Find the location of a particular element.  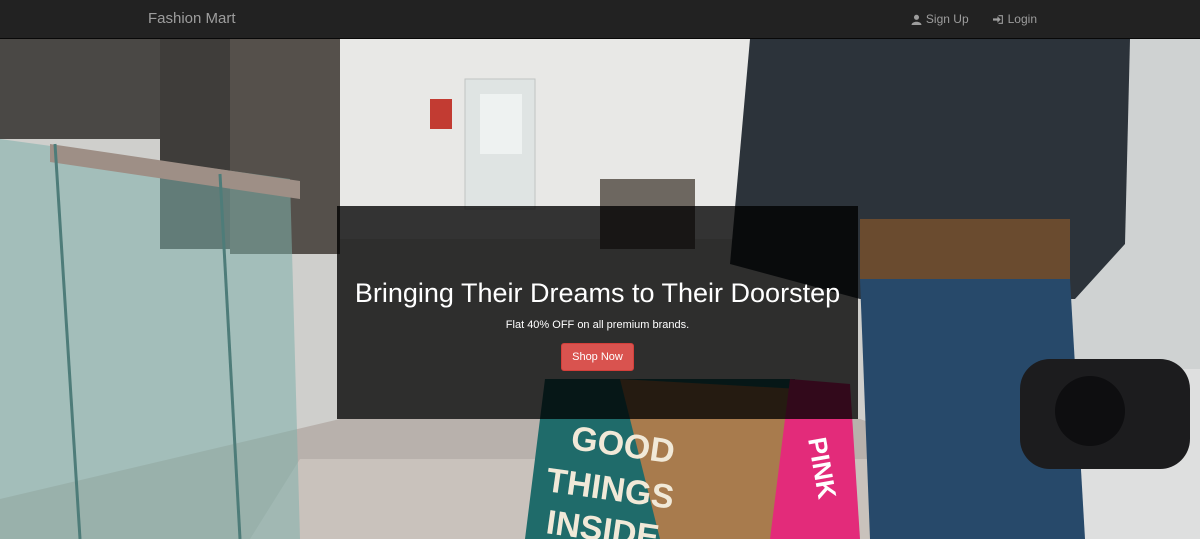

user-icon is located at coordinates (916, 19).